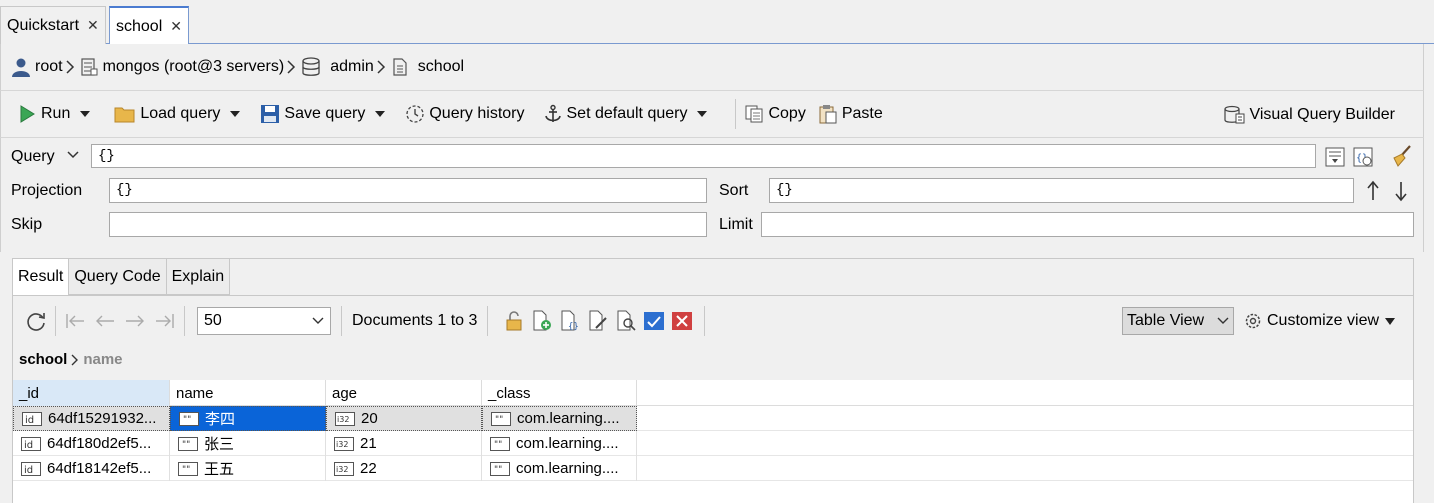  Describe the element at coordinates (135, 321) in the screenshot. I see `next-page-icon` at that location.